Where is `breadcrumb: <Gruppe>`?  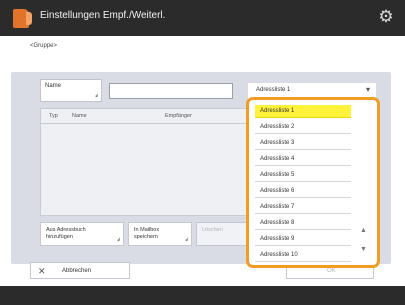
breadcrumb: <Gruppe> is located at coordinates (44, 46).